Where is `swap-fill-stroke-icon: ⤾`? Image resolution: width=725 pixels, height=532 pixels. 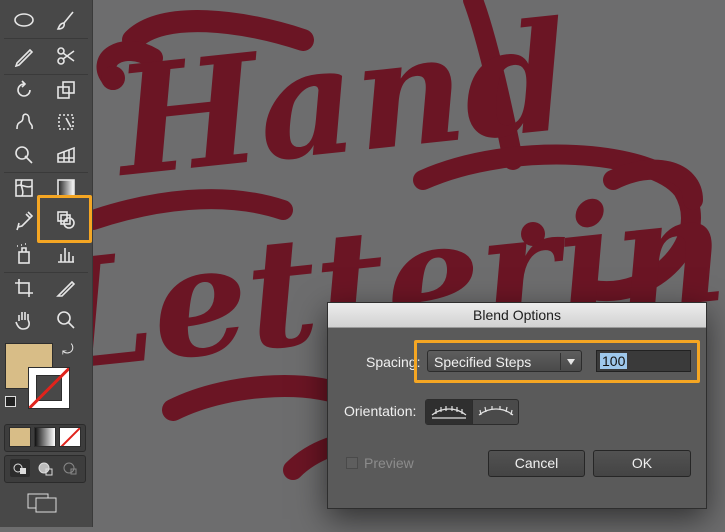 swap-fill-stroke-icon: ⤾ is located at coordinates (68, 349).